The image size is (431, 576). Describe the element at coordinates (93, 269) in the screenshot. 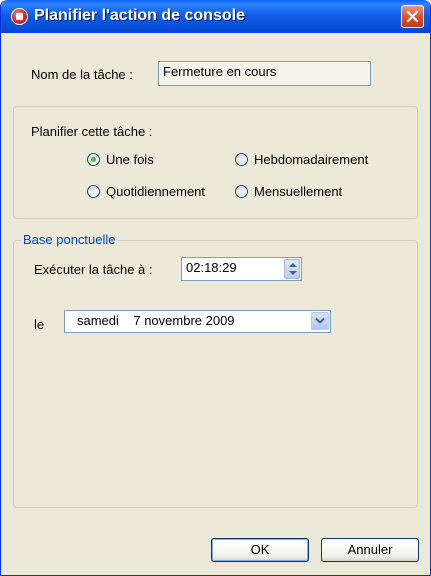

I see `time-label: Exécuter la tâche à :` at that location.